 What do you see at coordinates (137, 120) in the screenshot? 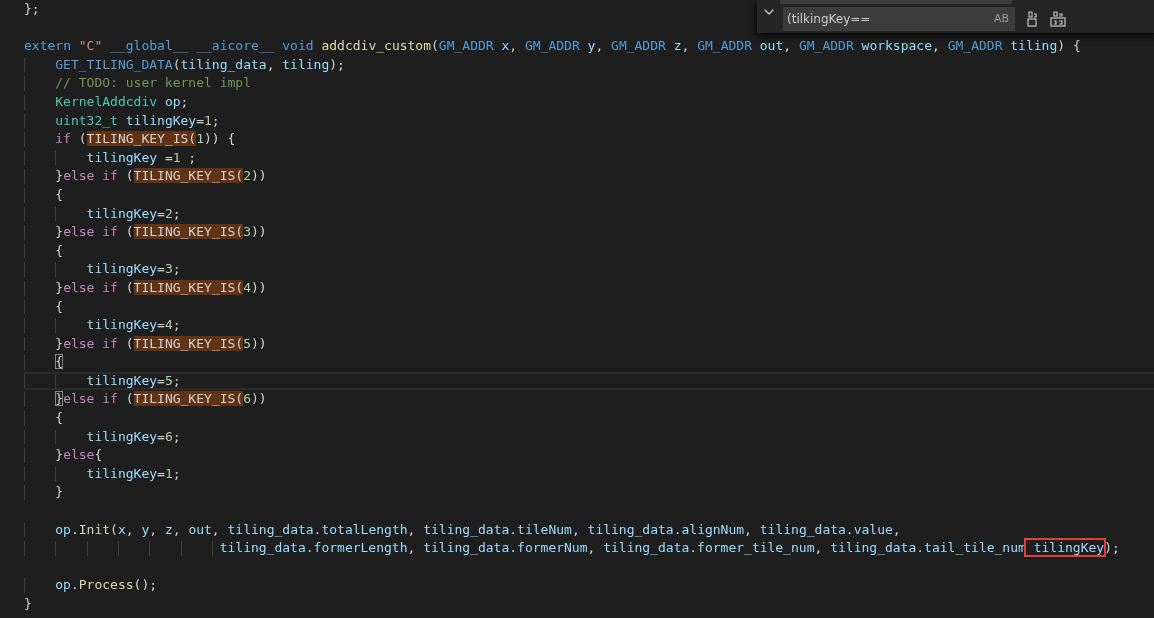
I see `code-line: uint32_t tilingKey=1;` at bounding box center [137, 120].